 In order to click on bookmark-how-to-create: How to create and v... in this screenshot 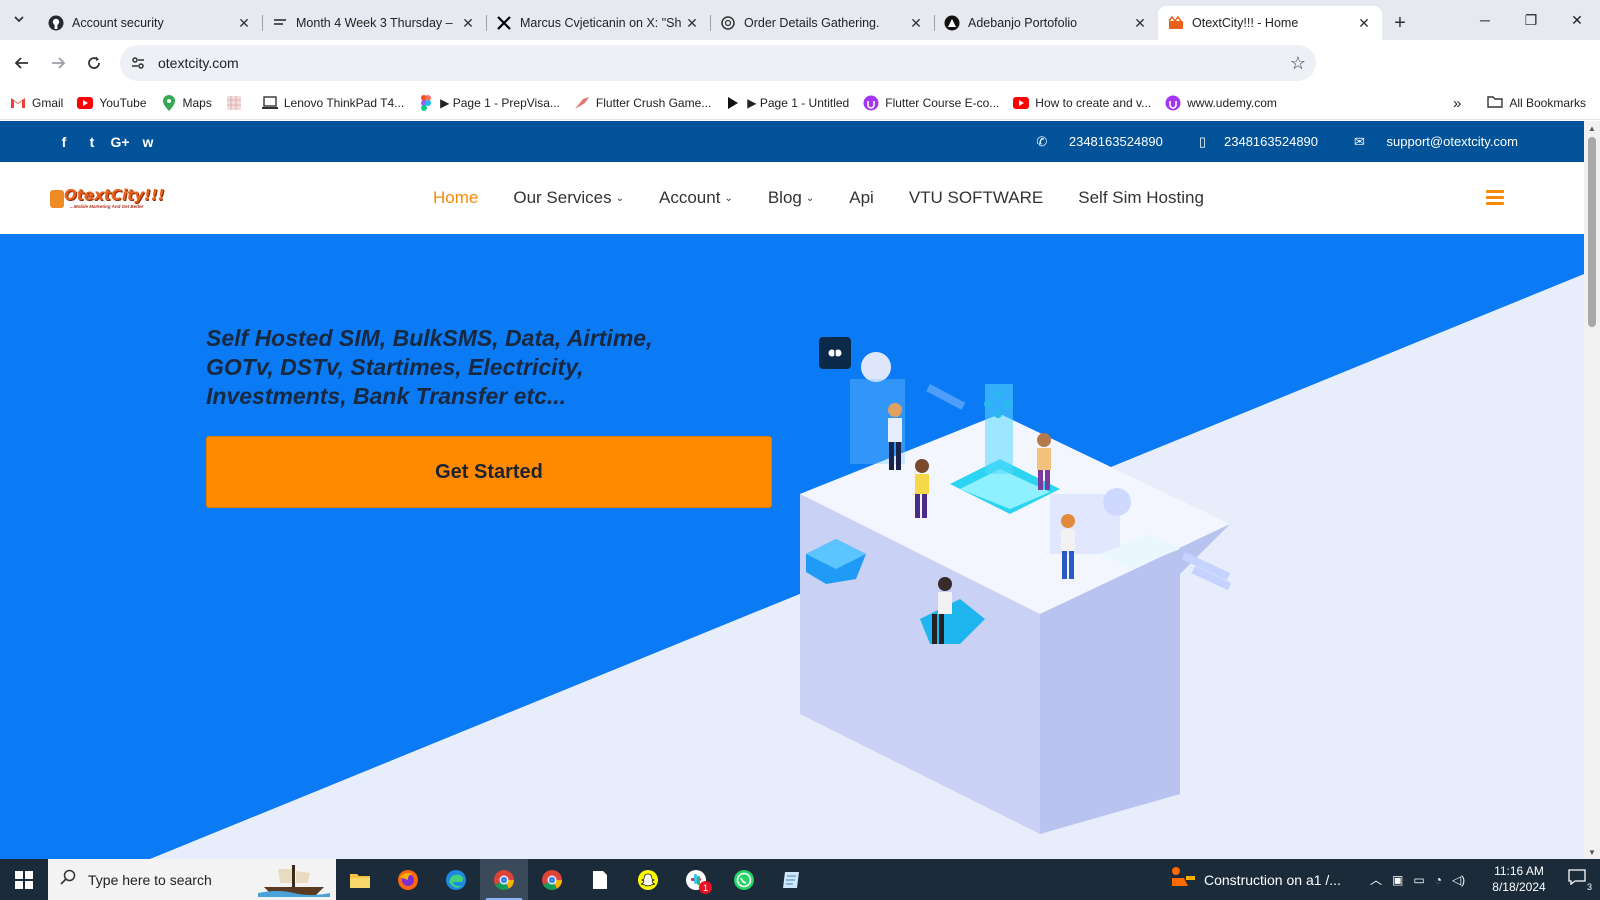, I will do `click(1082, 103)`.